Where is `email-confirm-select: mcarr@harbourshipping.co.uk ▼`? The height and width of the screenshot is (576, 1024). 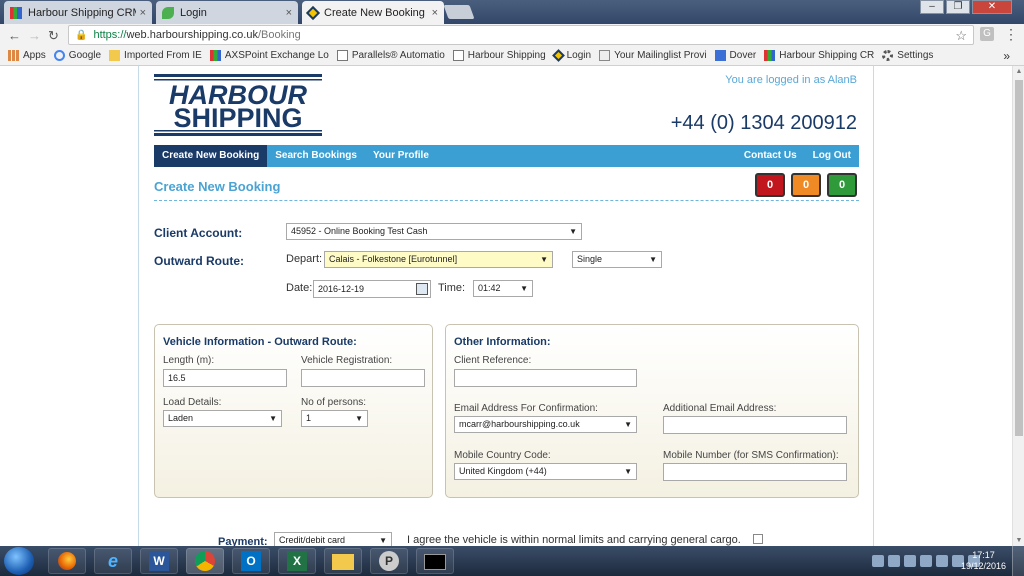 email-confirm-select: mcarr@harbourshipping.co.uk ▼ is located at coordinates (545, 424).